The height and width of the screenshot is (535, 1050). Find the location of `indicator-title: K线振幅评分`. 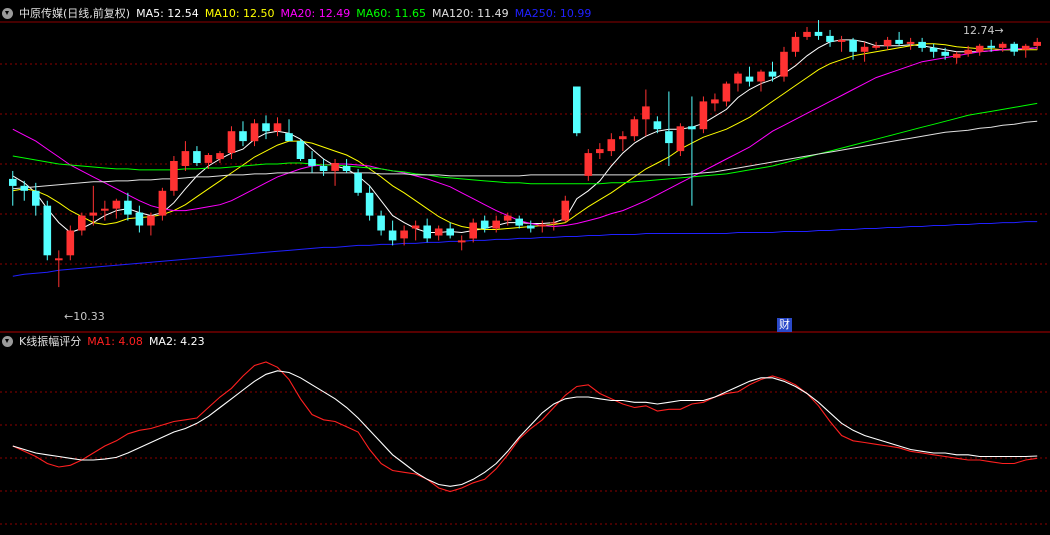

indicator-title: K线振幅评分 is located at coordinates (50, 341).